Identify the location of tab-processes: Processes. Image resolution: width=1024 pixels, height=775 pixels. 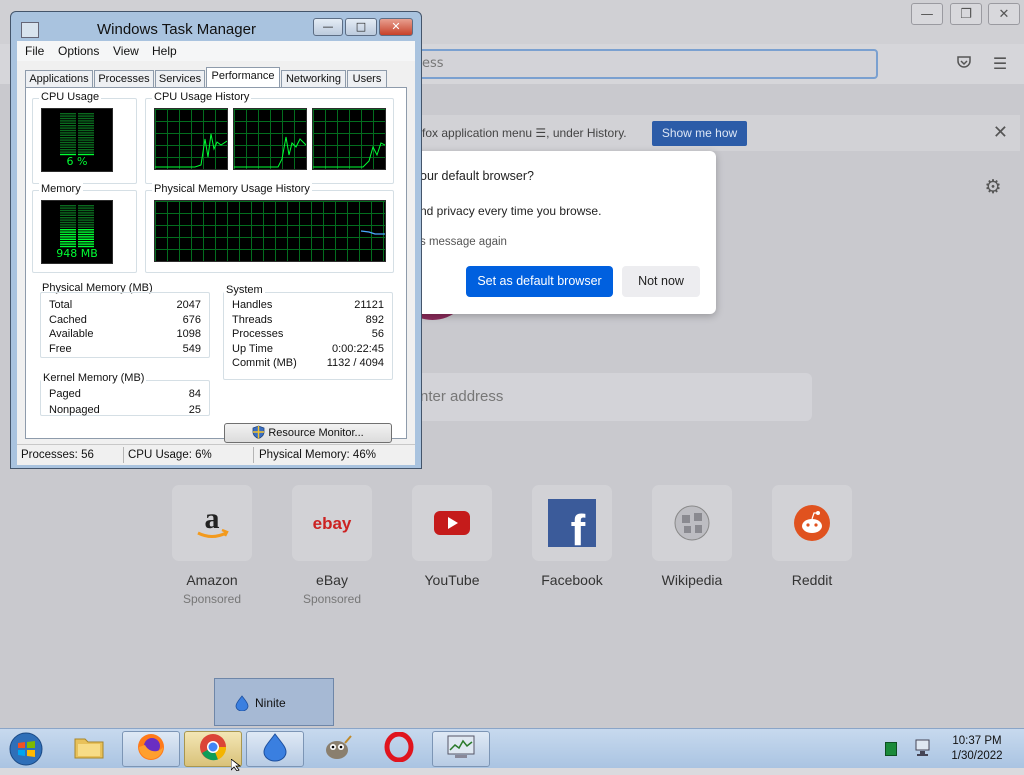
(124, 78).